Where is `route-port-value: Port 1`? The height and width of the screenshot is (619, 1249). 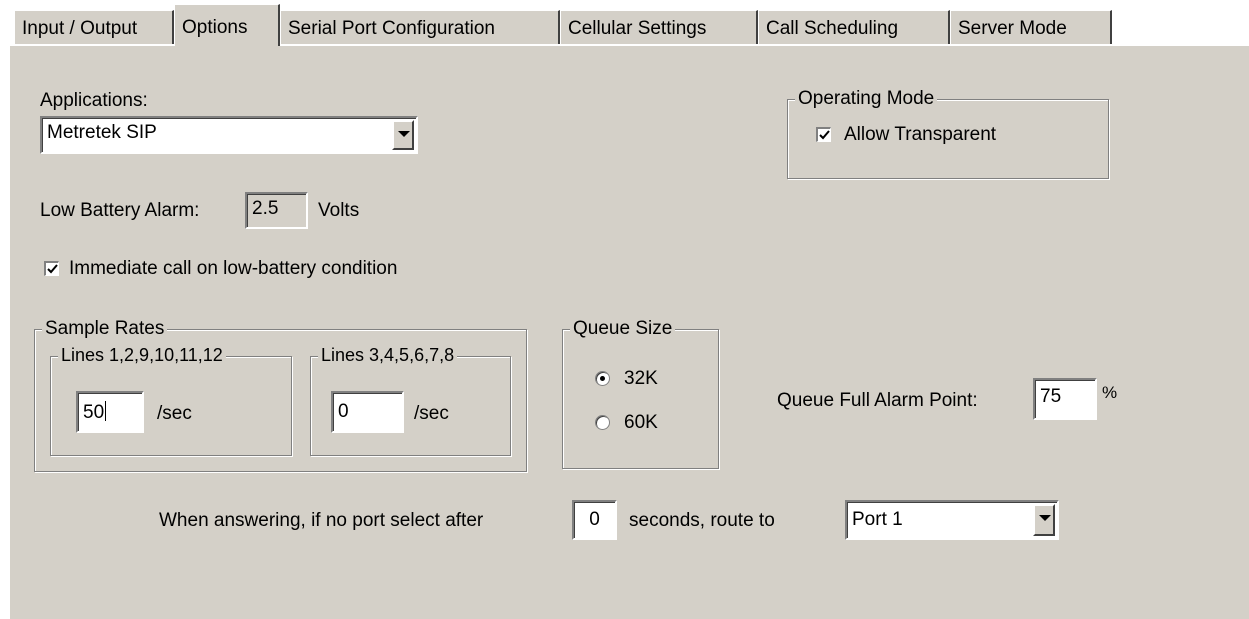
route-port-value: Port 1 is located at coordinates (877, 519).